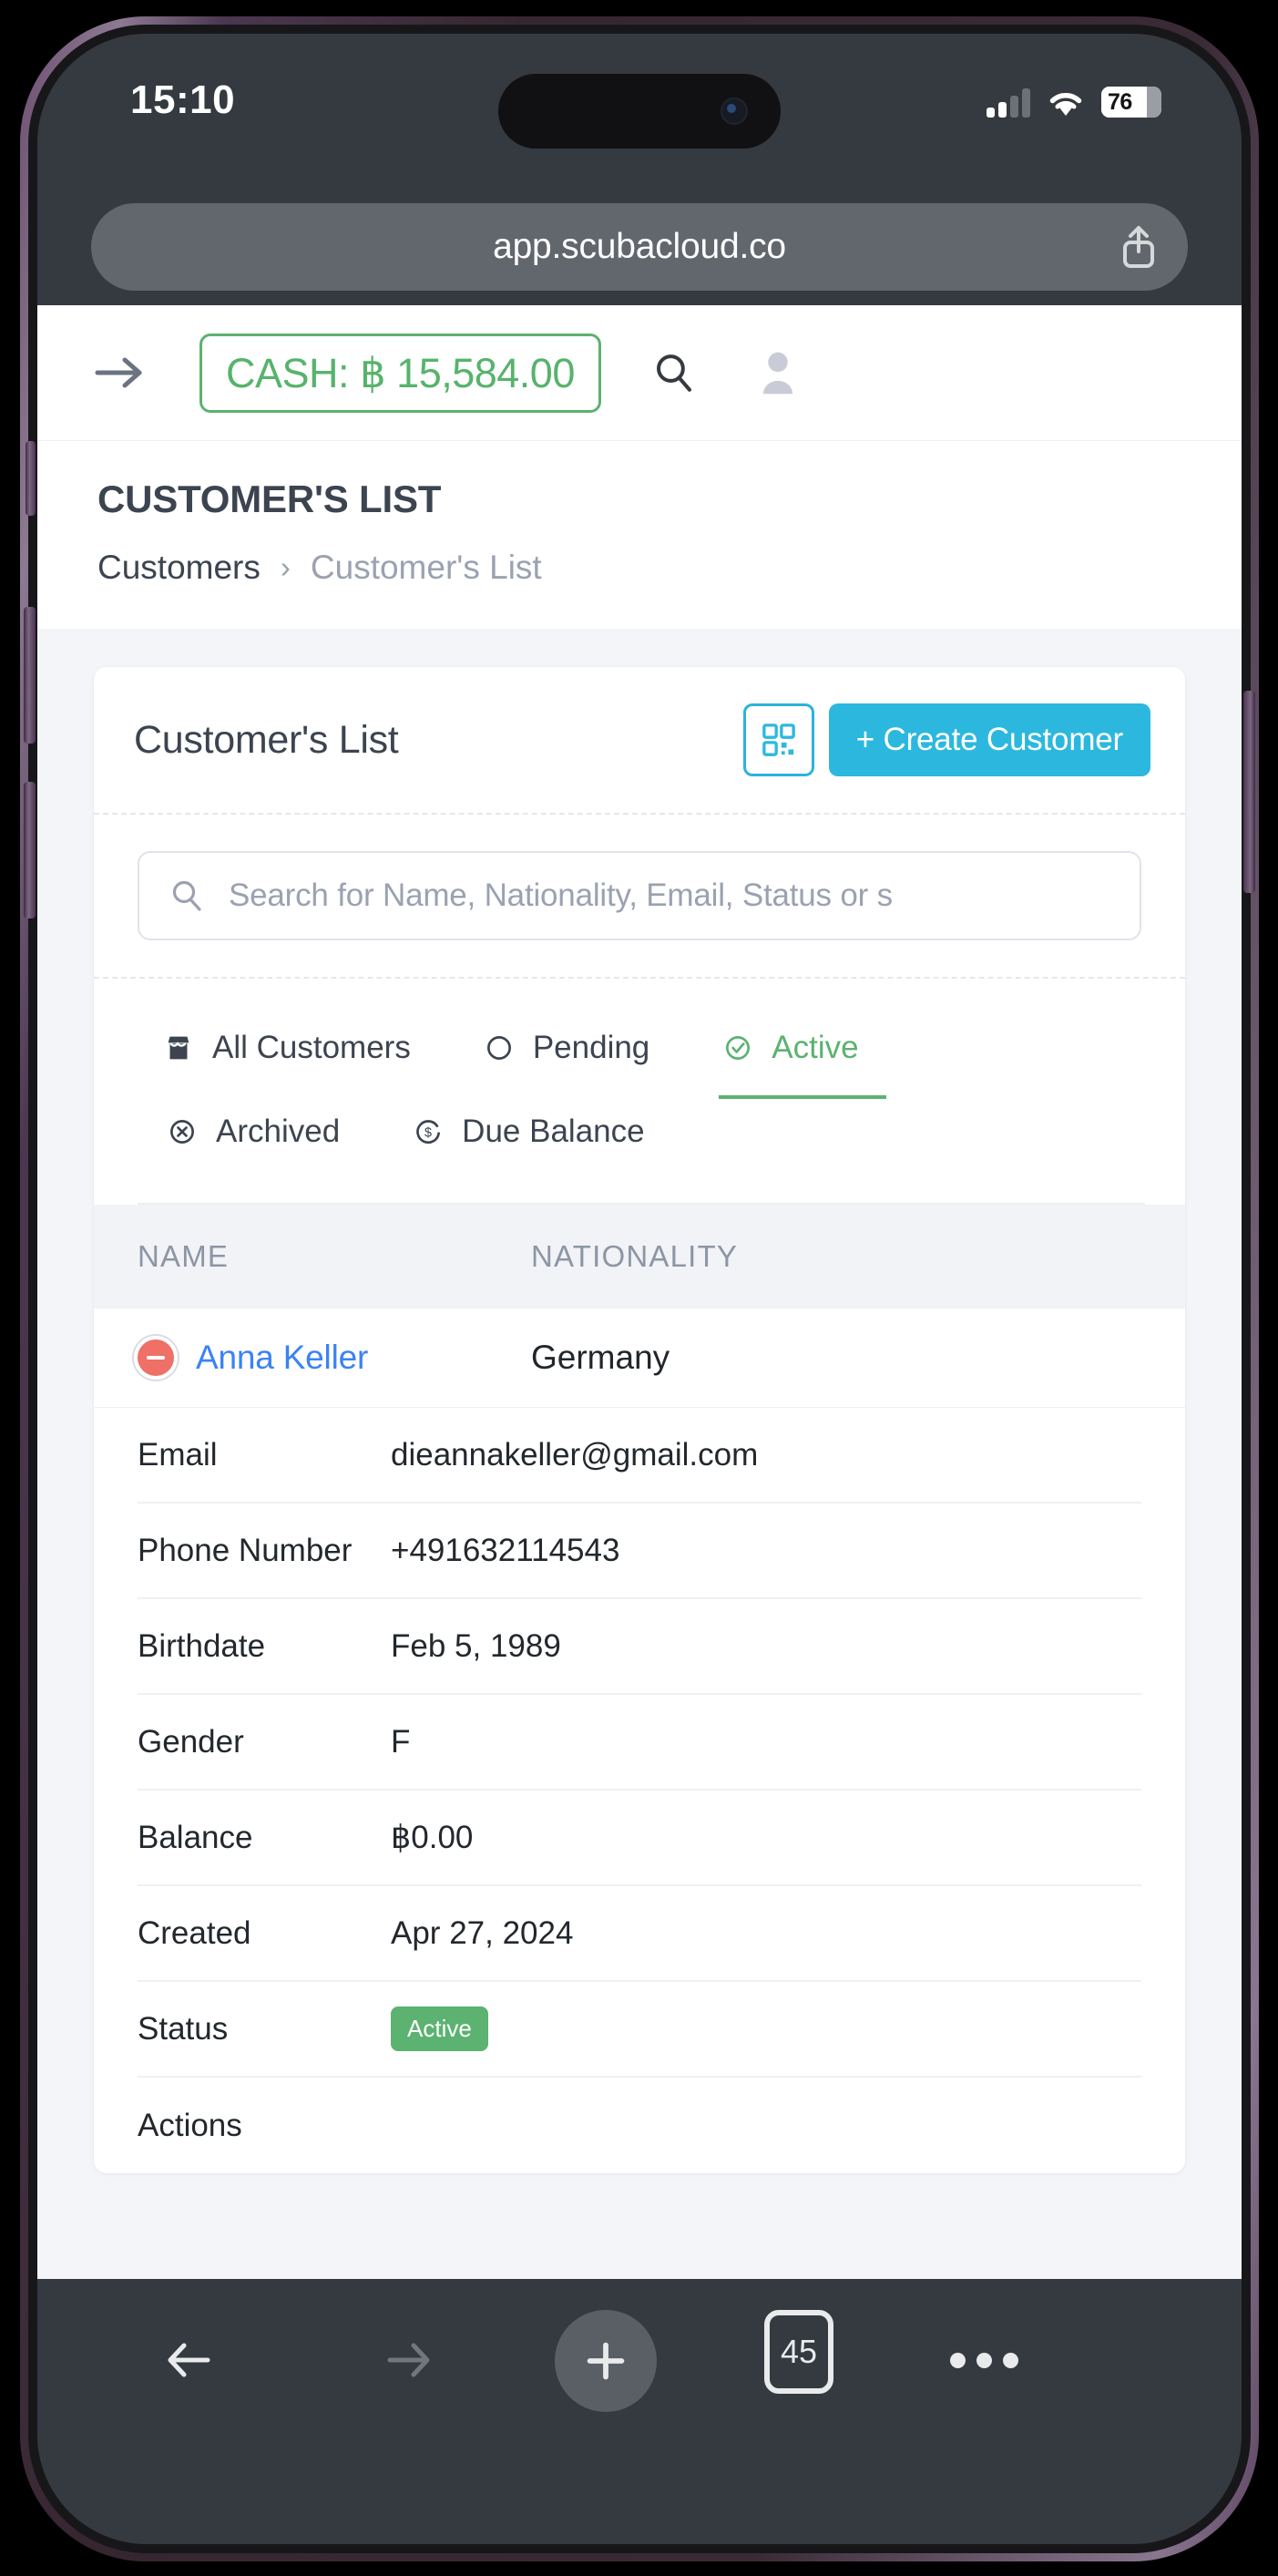 The width and height of the screenshot is (1278, 2576). Describe the element at coordinates (278, 1131) in the screenshot. I see `tab-label: Archived` at that location.